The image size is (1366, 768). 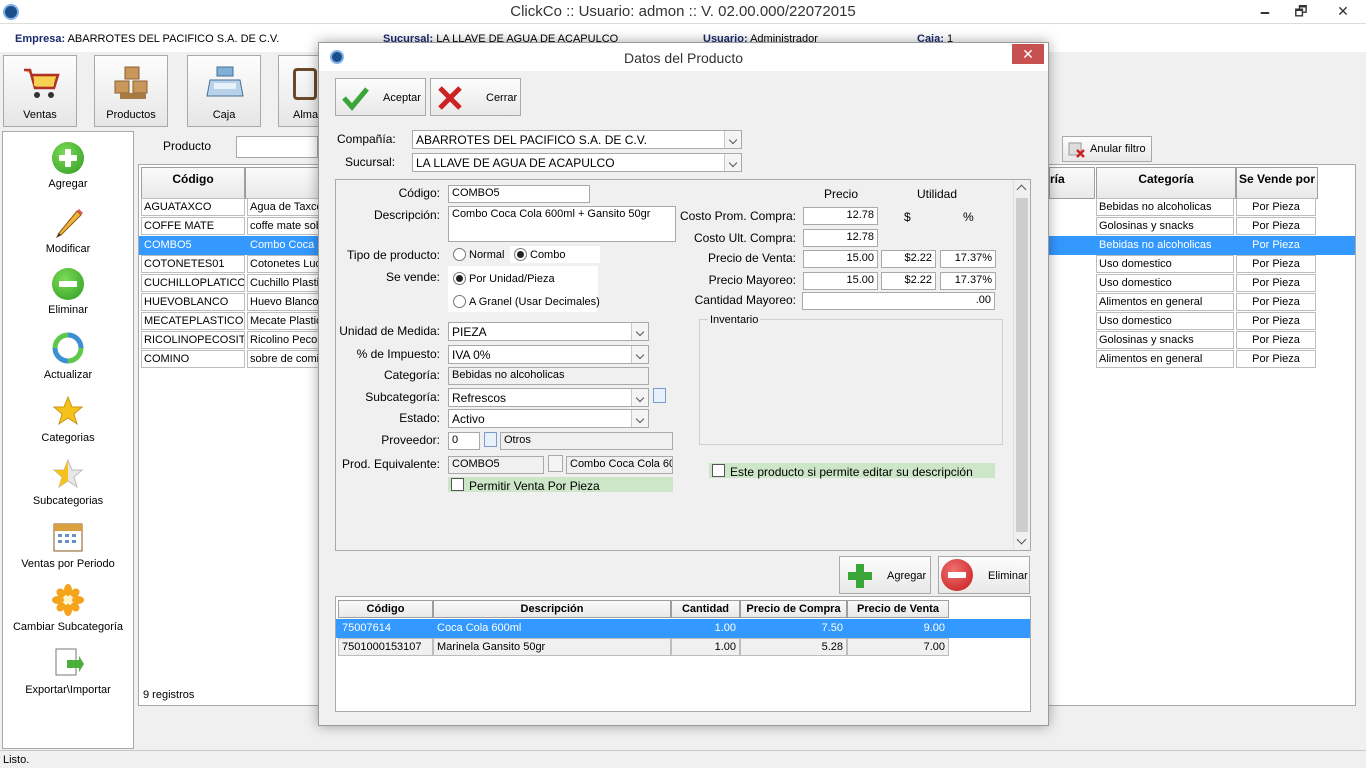 What do you see at coordinates (69, 662) in the screenshot?
I see `export-import-icon` at bounding box center [69, 662].